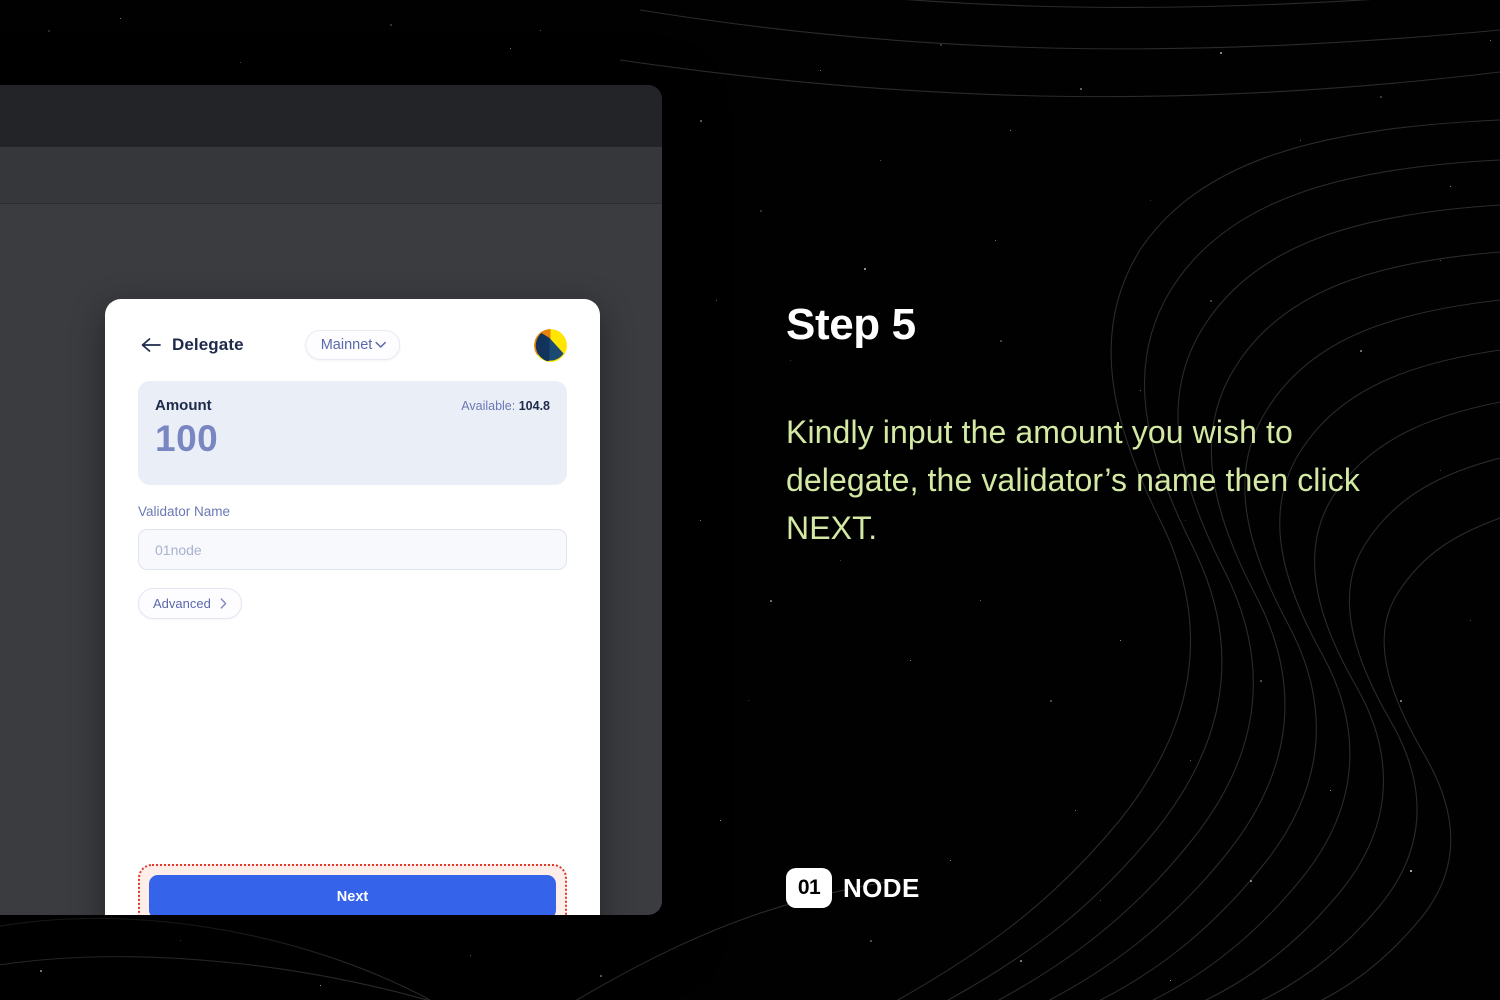  I want to click on back-arrow-icon, so click(151, 345).